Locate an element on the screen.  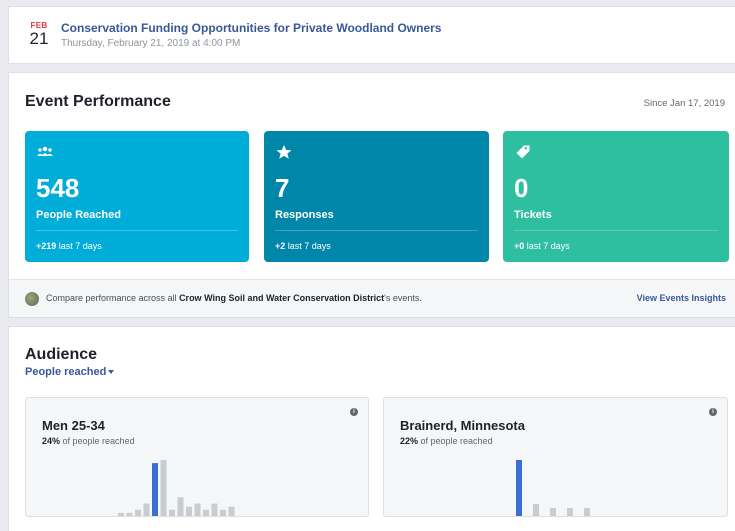
event-datetime: Thursday, February 21, 2019 at 4:00 PM is located at coordinates (151, 43).